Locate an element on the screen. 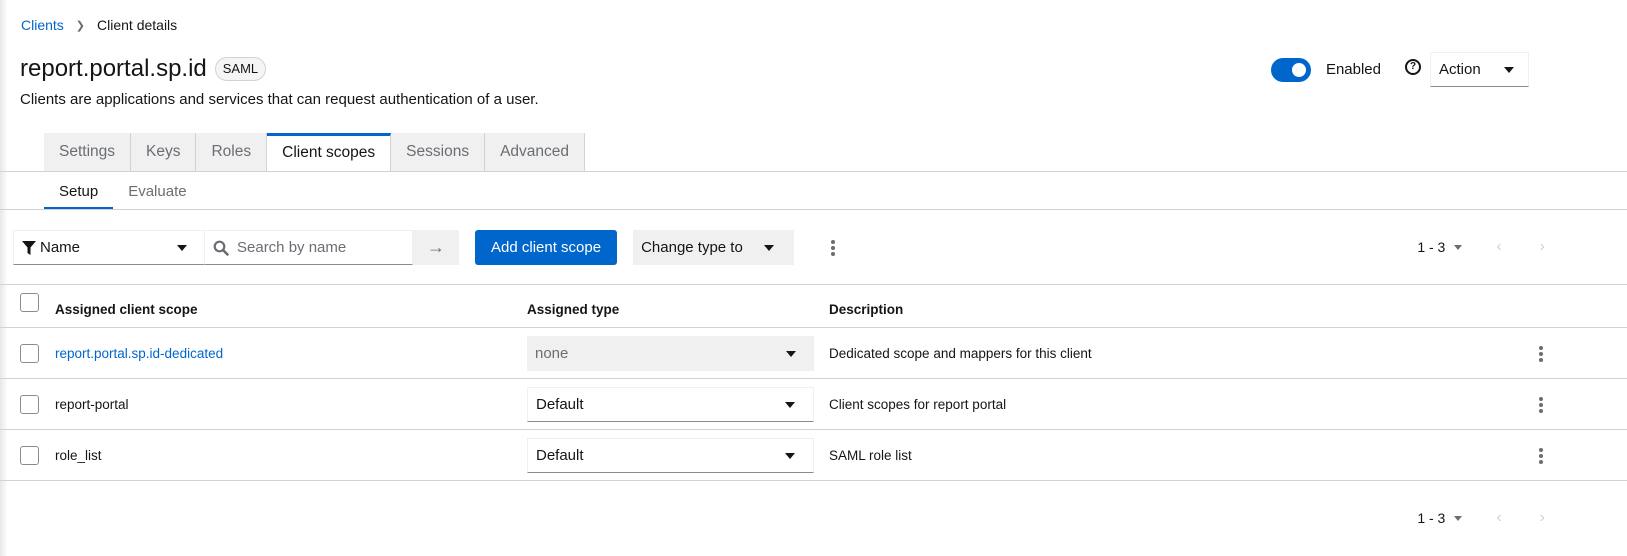  tabs-divider is located at coordinates (813, 171).